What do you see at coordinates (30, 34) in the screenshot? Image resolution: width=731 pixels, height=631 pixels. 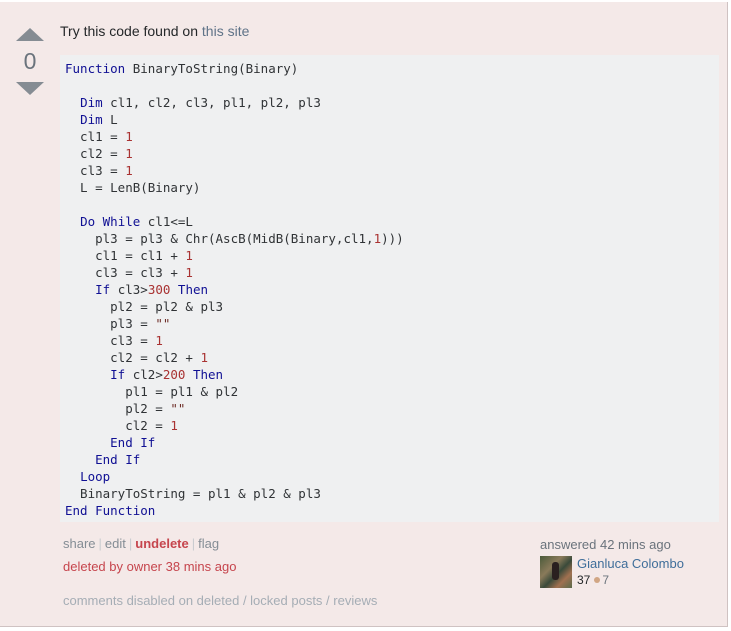 I see `vote-up-arrow-icon` at bounding box center [30, 34].